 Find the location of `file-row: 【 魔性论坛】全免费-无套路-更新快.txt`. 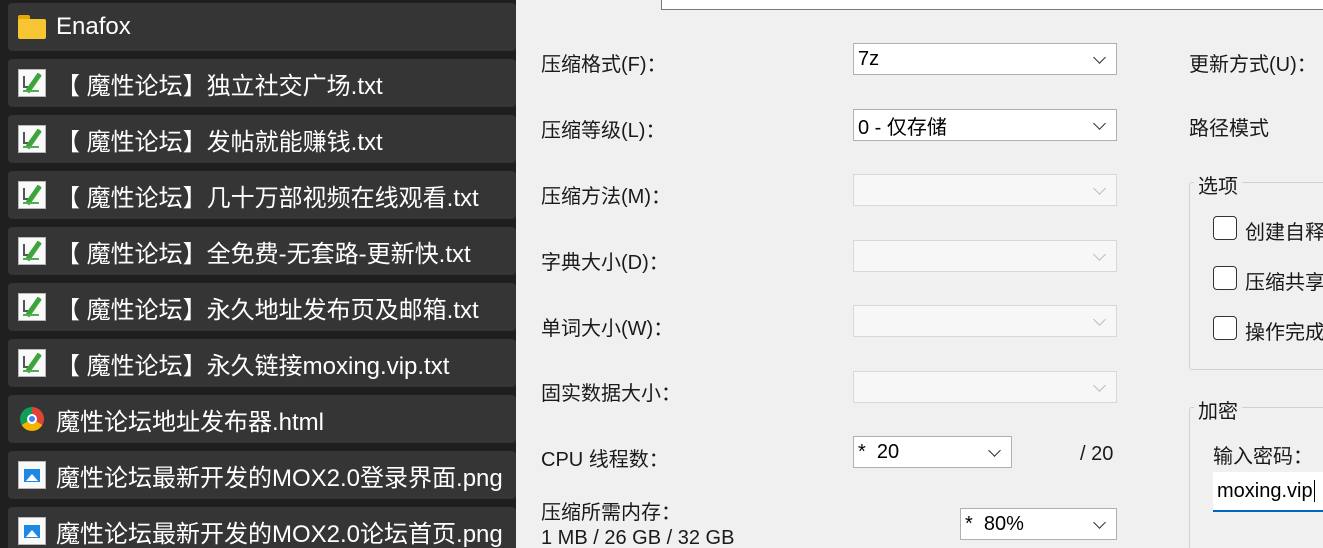

file-row: 【 魔性论坛】全免费-无套路-更新快.txt is located at coordinates (262, 251).